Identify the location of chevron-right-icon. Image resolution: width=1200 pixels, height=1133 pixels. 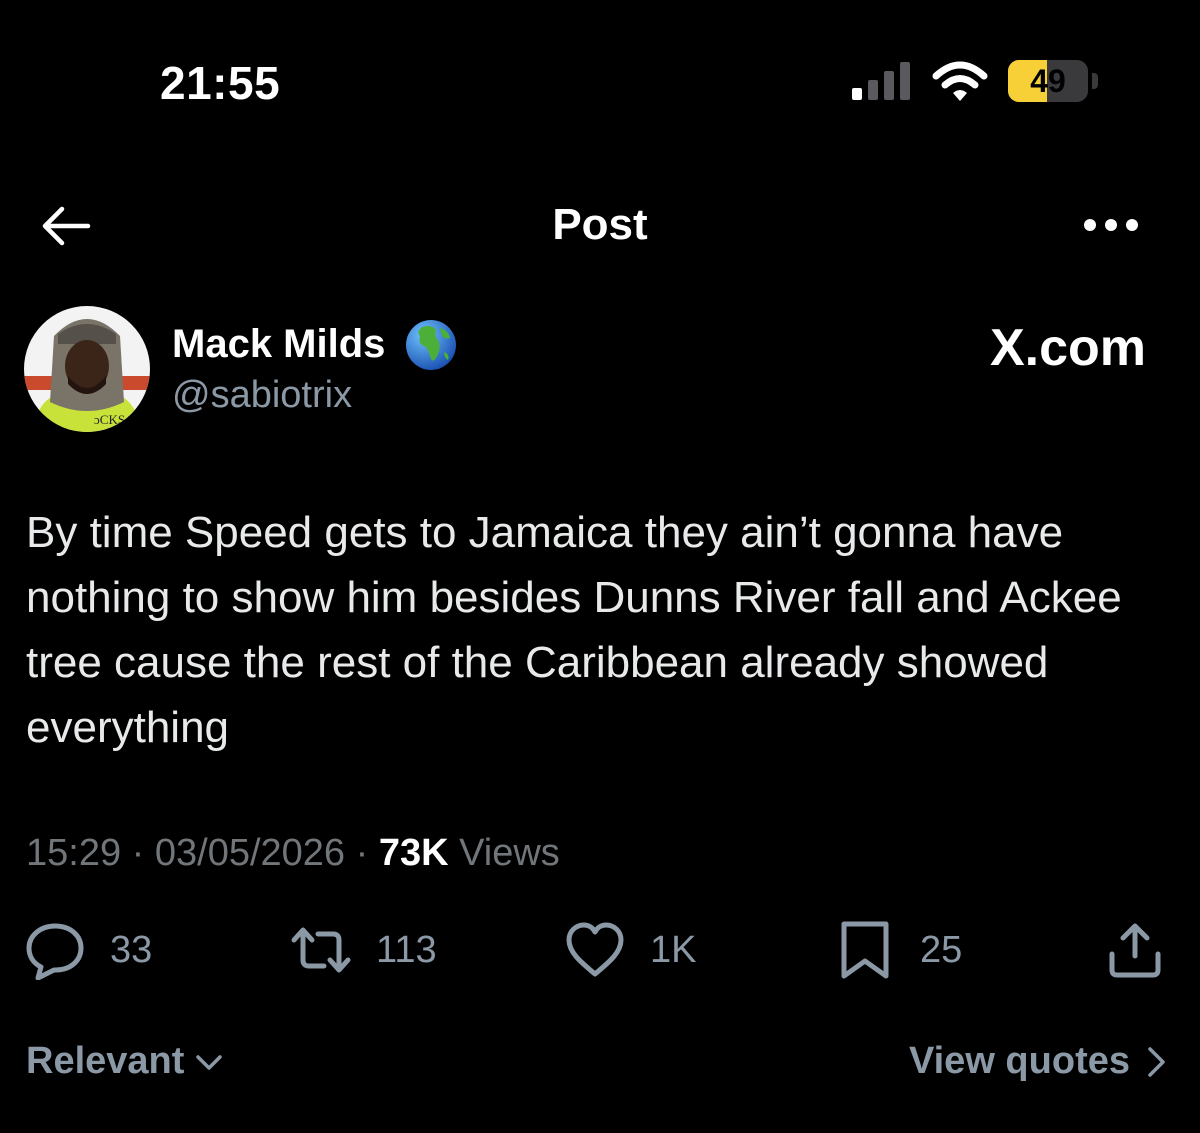
(1156, 1061).